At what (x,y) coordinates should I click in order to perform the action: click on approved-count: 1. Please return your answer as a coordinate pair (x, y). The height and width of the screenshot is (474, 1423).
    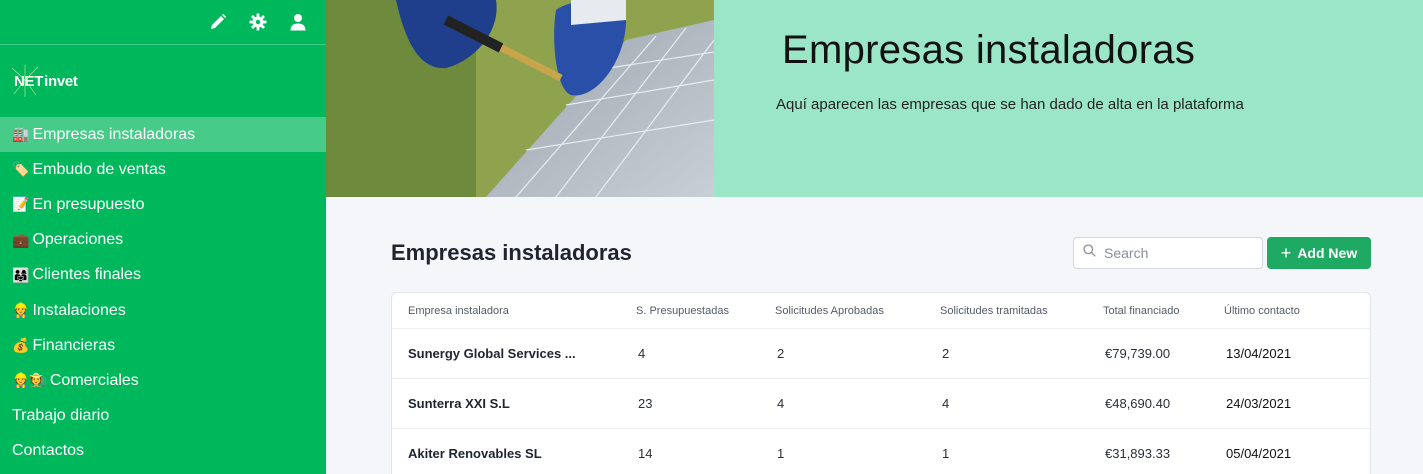
    Looking at the image, I should click on (781, 453).